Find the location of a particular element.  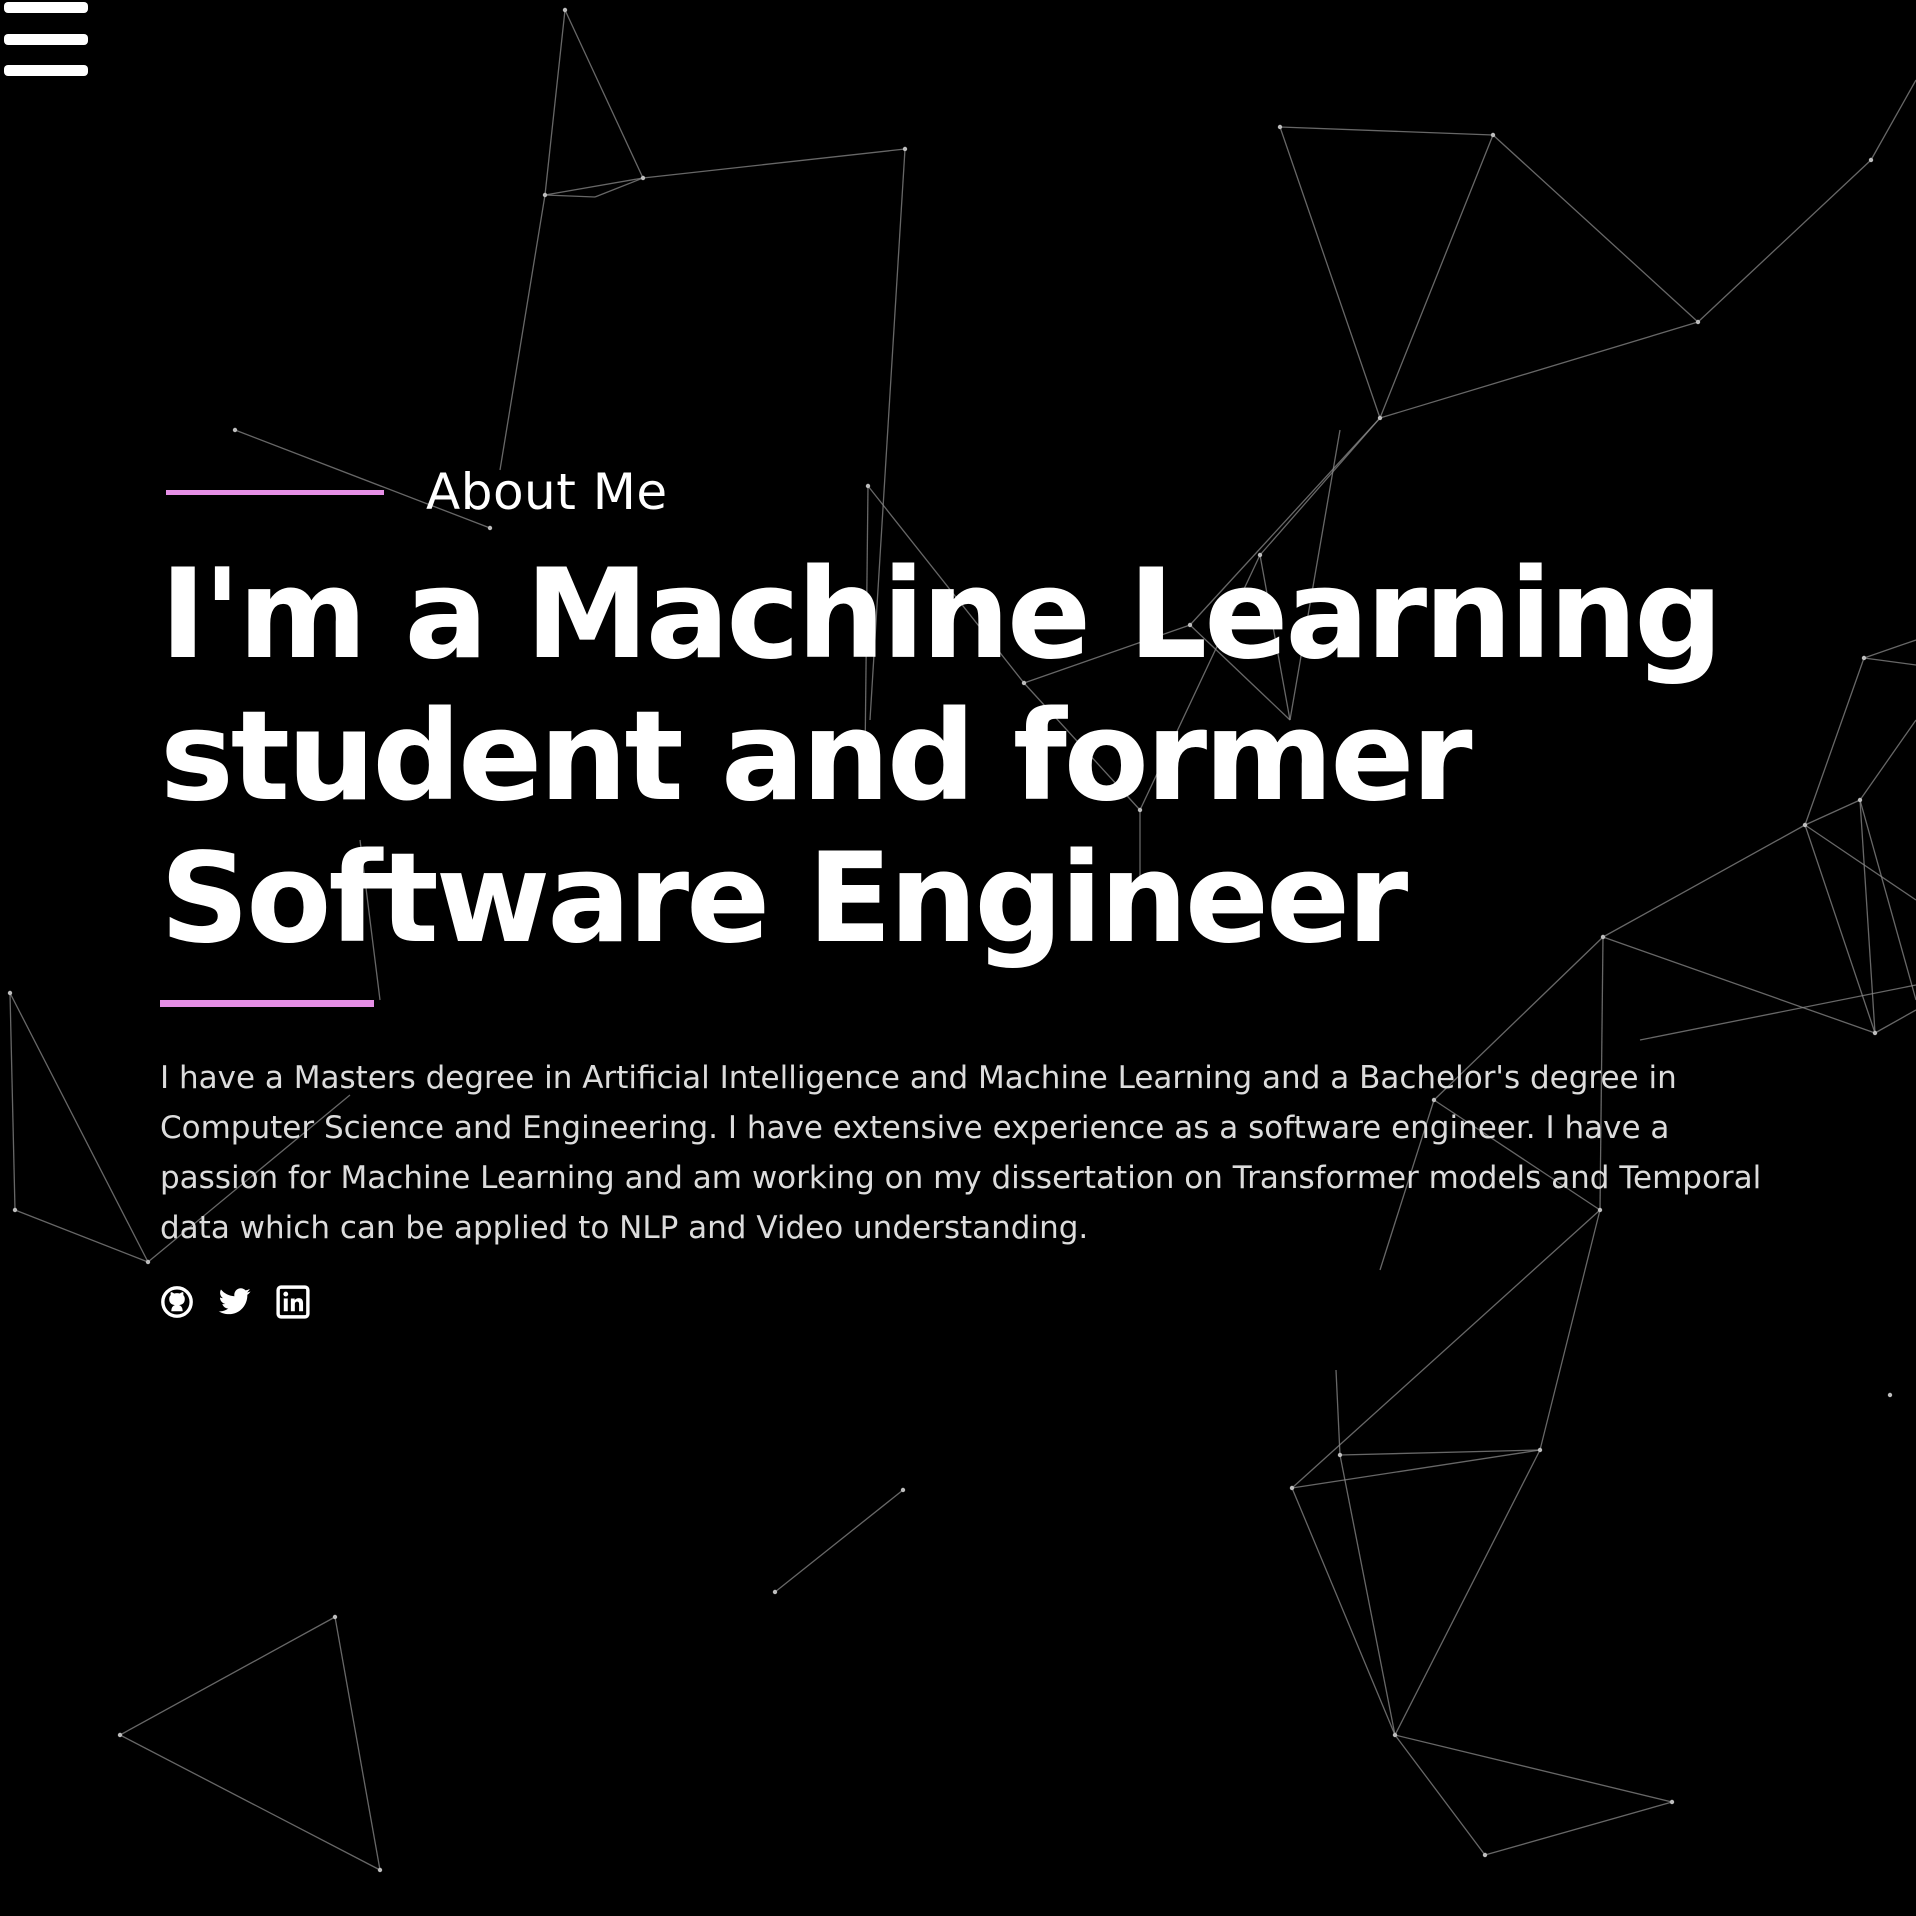

linkedin-link is located at coordinates (293, 1302).